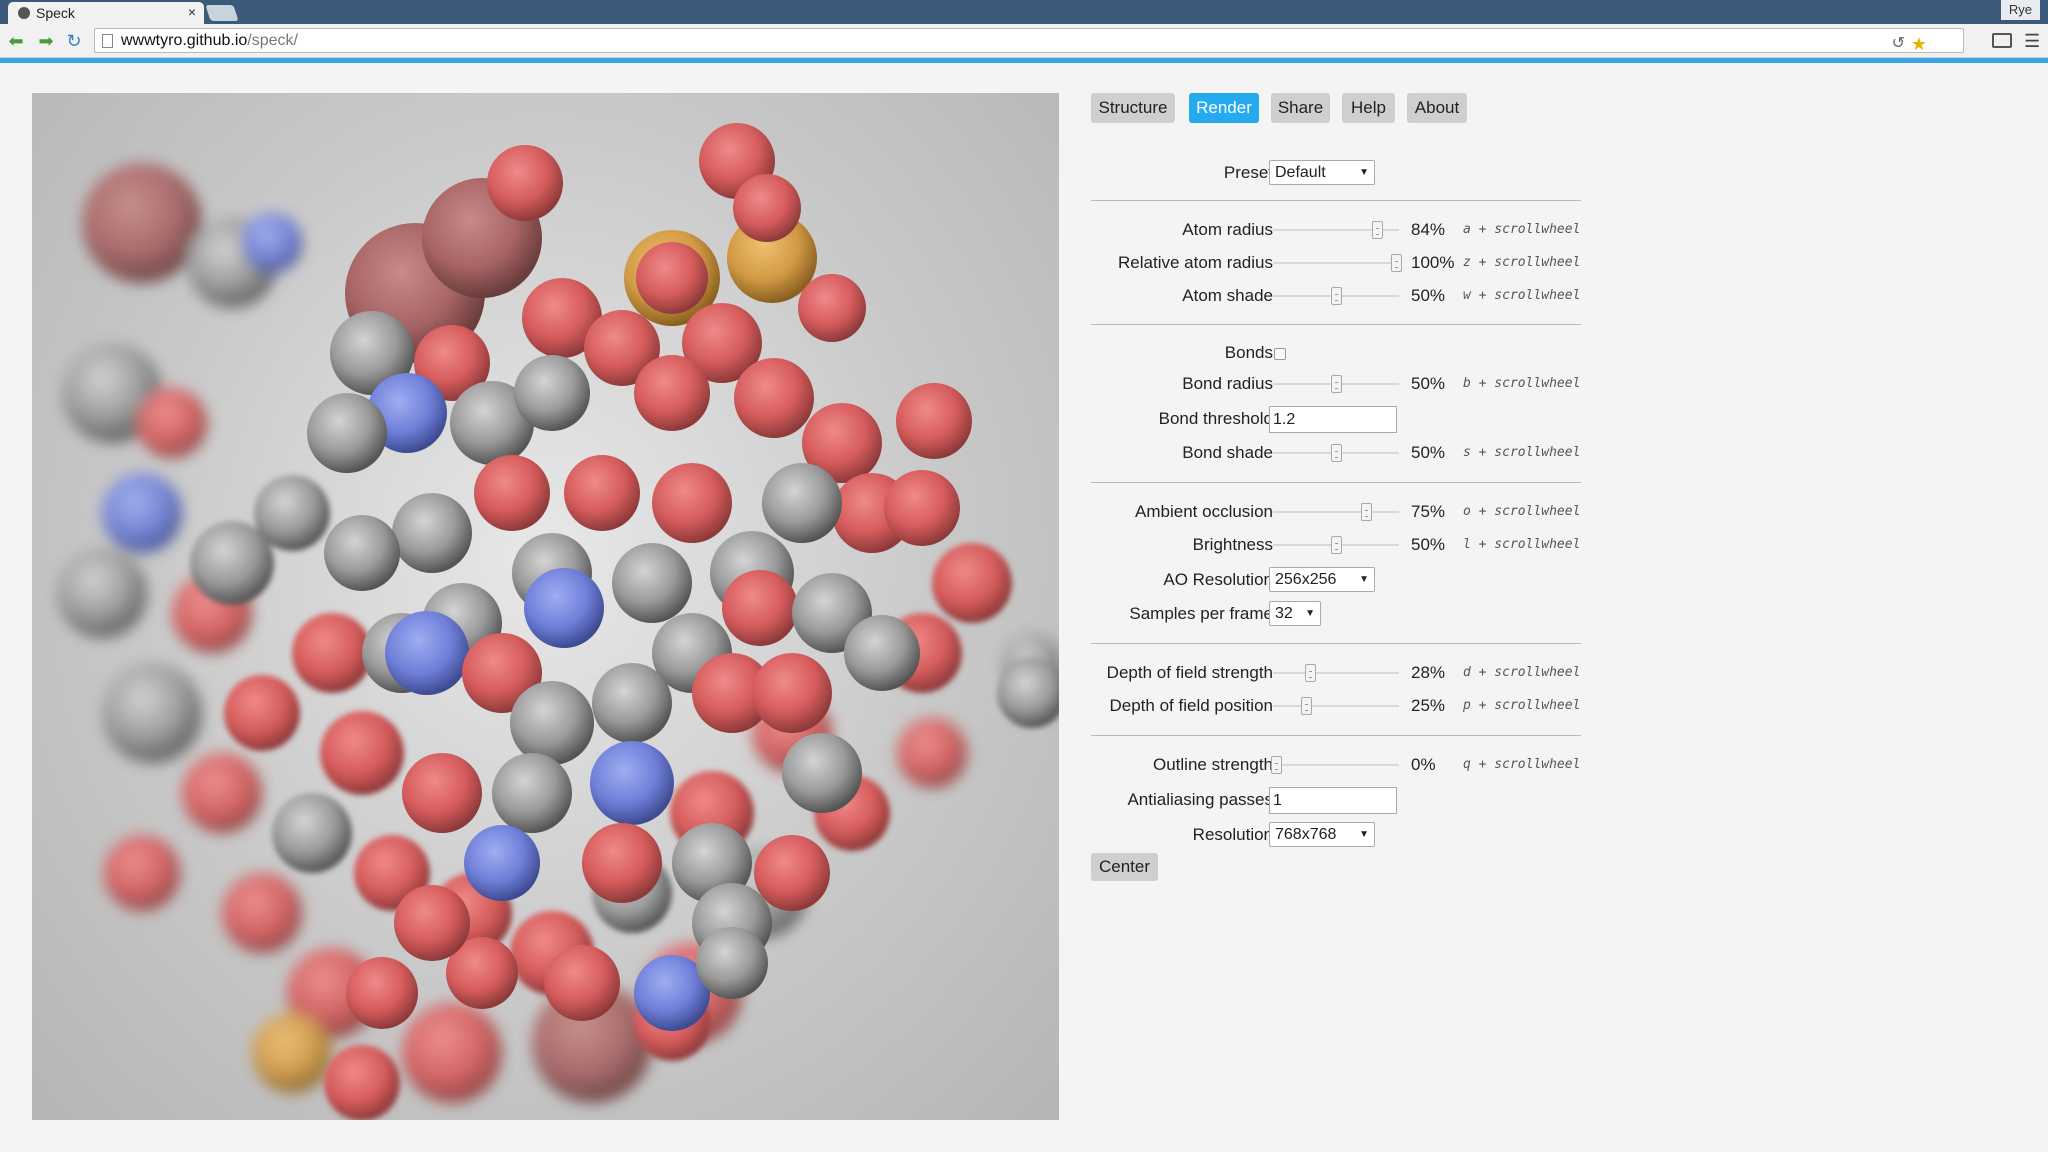  I want to click on forward-icon: ➡, so click(46, 41).